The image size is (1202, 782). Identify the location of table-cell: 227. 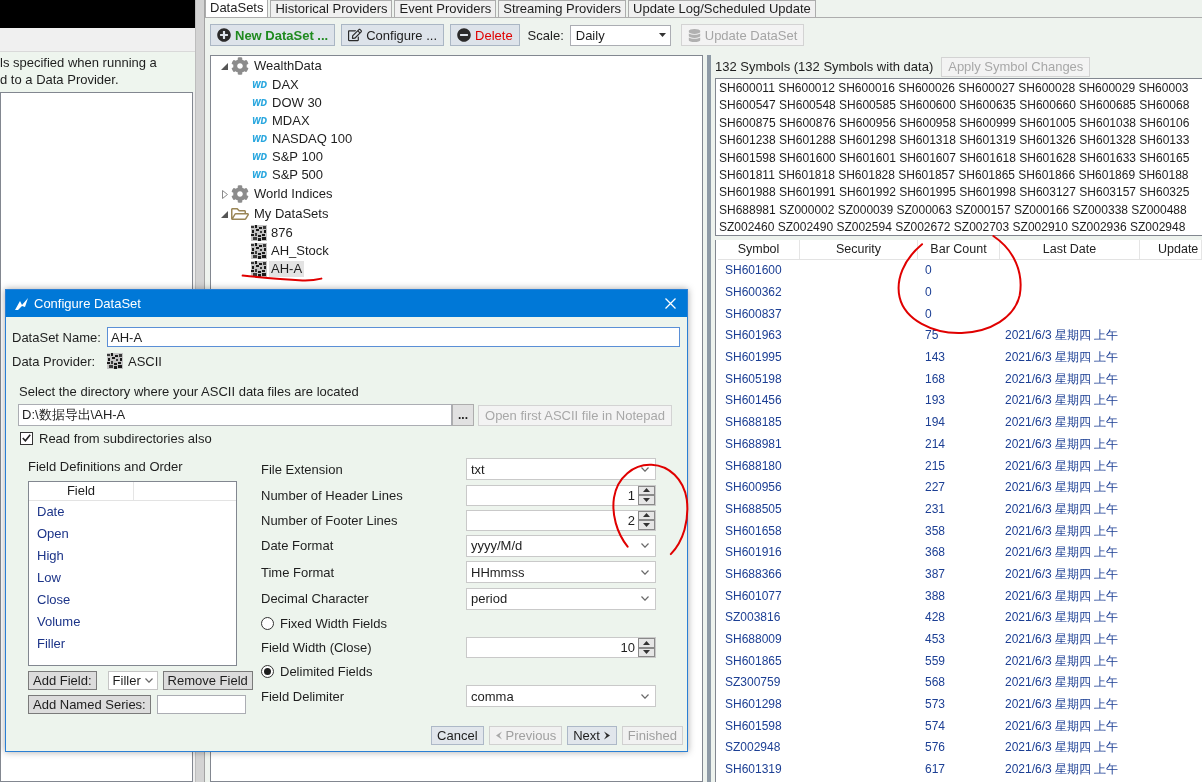
(935, 488).